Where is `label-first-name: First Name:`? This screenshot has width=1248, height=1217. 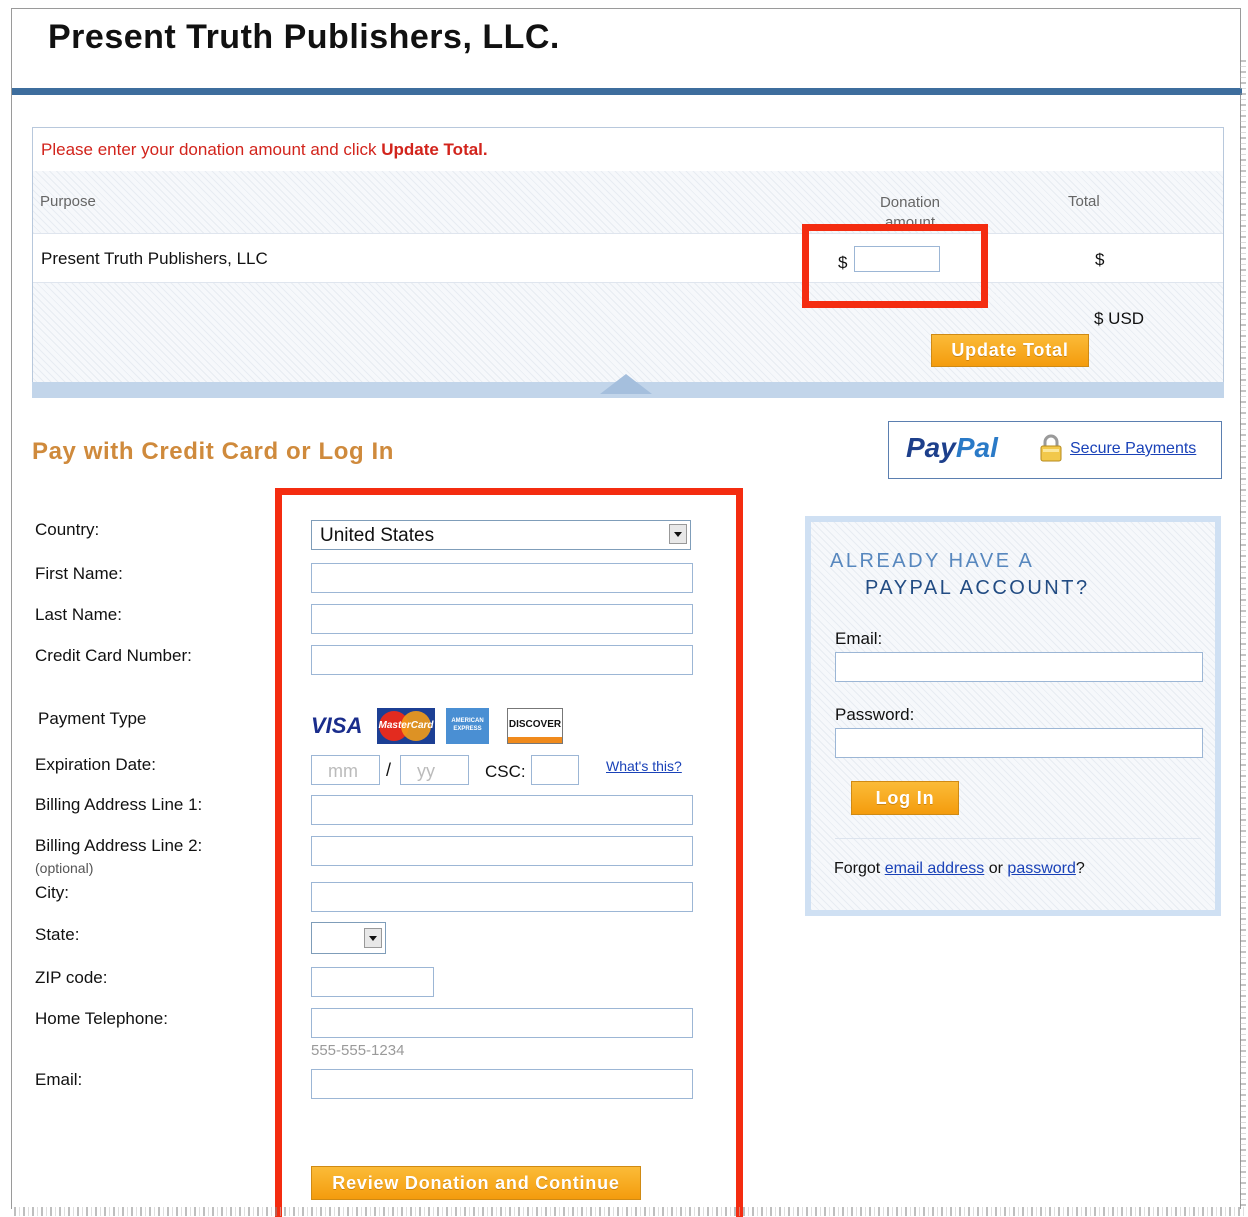 label-first-name: First Name: is located at coordinates (79, 573).